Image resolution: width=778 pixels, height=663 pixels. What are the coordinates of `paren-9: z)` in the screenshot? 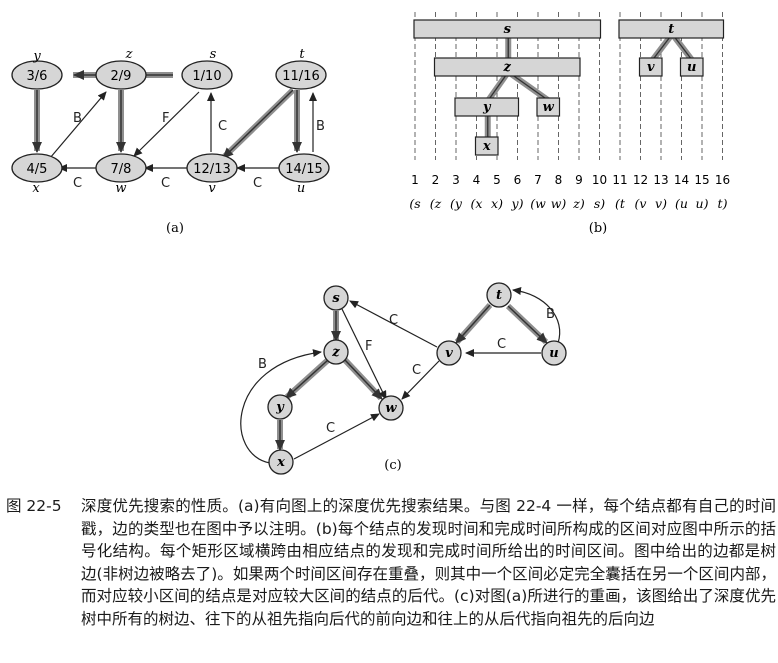 It's located at (578, 203).